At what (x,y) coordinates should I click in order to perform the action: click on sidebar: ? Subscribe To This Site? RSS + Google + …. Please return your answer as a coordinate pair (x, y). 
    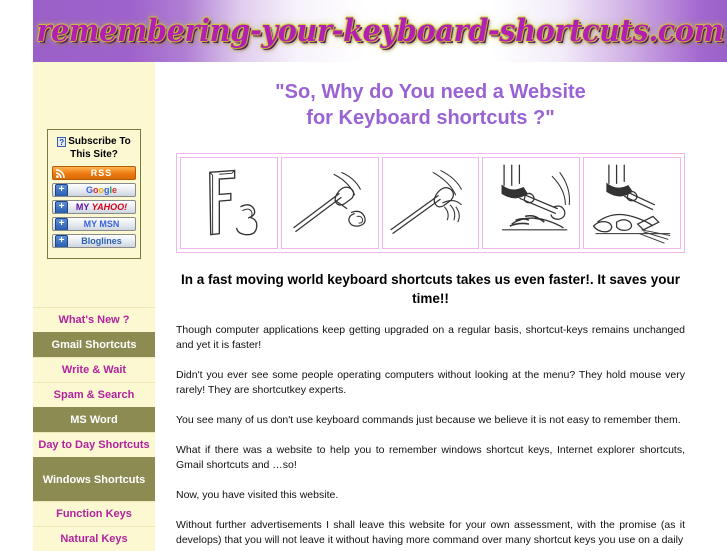
    Looking at the image, I should click on (94, 306).